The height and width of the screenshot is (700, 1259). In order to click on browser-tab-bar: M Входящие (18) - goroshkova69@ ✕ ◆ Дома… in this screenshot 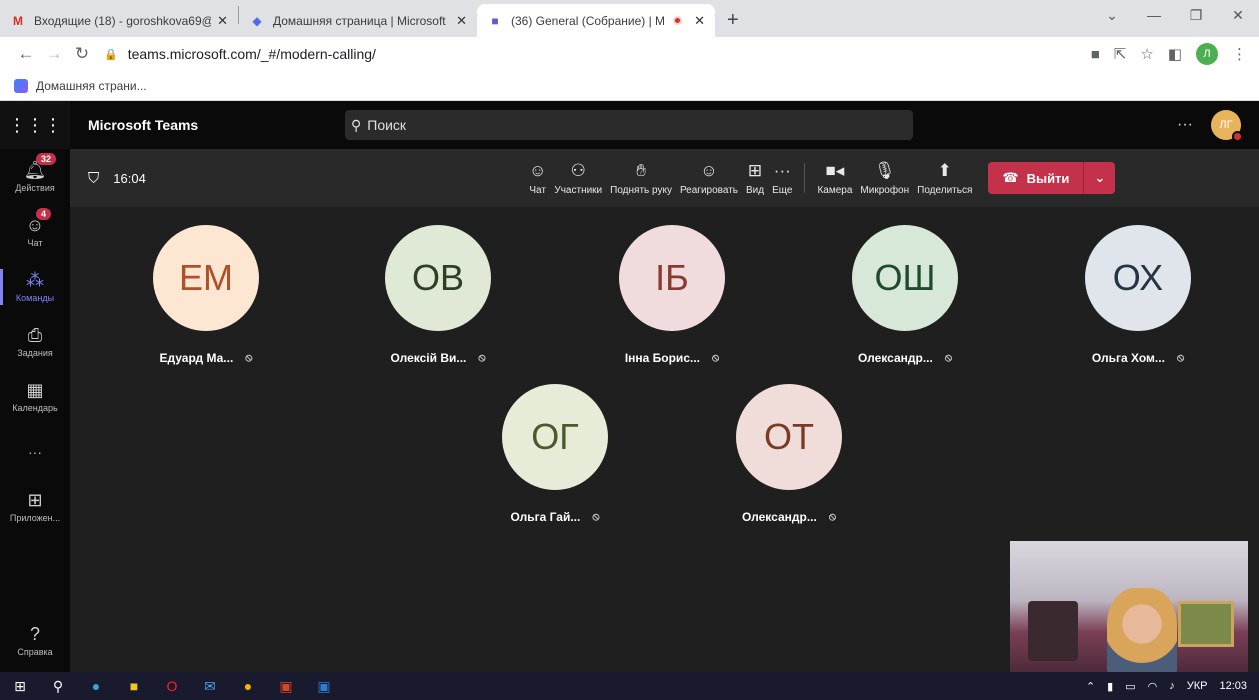, I will do `click(629, 18)`.